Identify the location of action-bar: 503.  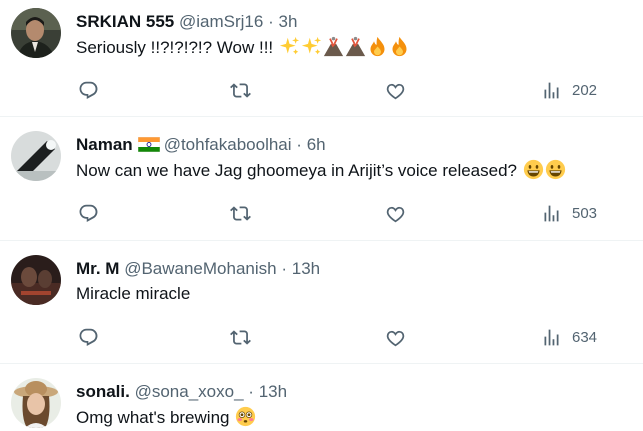
(353, 213).